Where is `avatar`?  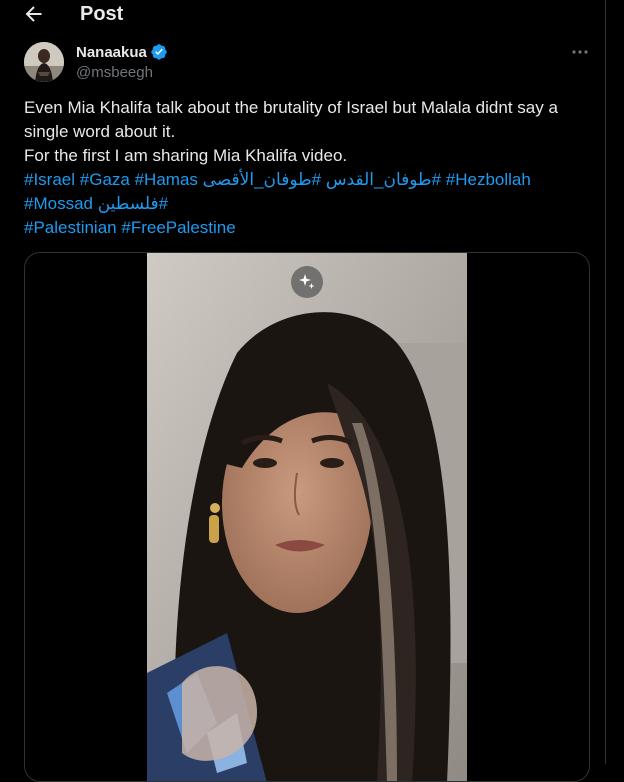
avatar is located at coordinates (44, 62).